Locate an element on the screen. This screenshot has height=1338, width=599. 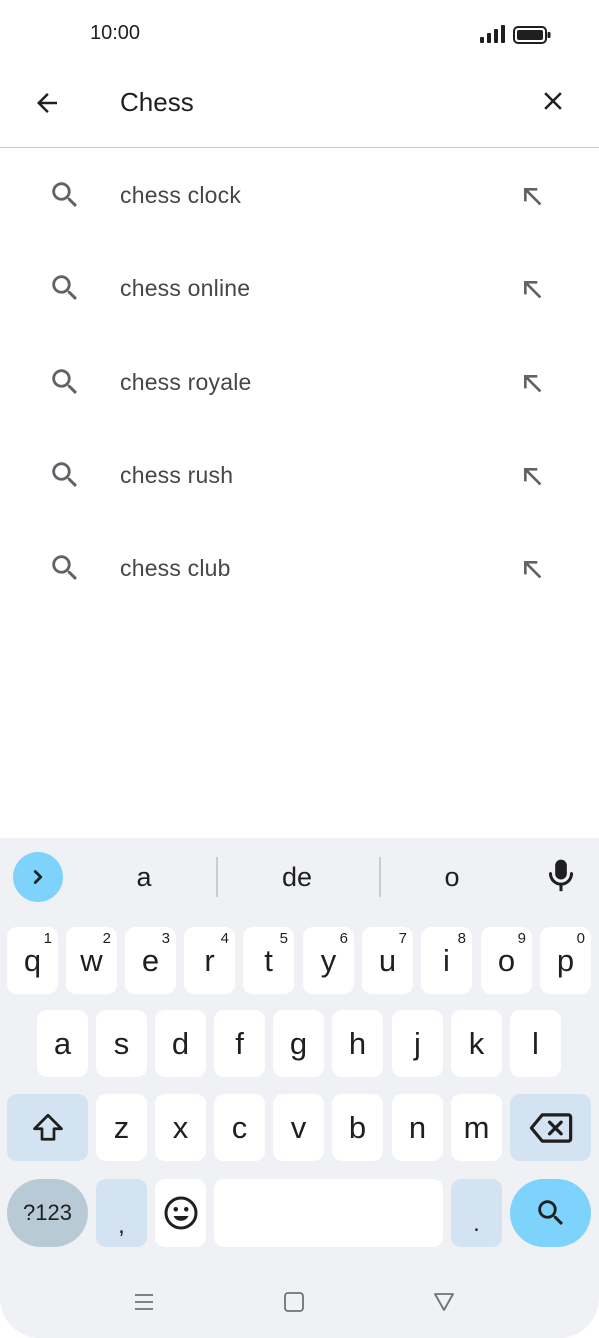
key-m: m is located at coordinates (476, 1127).